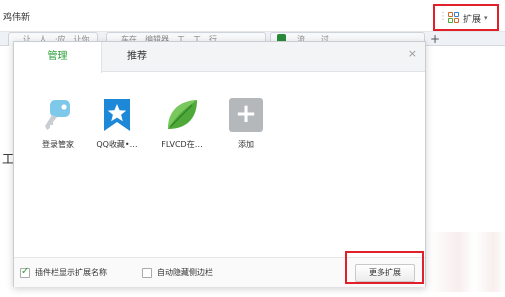 The image size is (505, 297). Describe the element at coordinates (385, 273) in the screenshot. I see `more-extensions-button: 更多扩展` at that location.